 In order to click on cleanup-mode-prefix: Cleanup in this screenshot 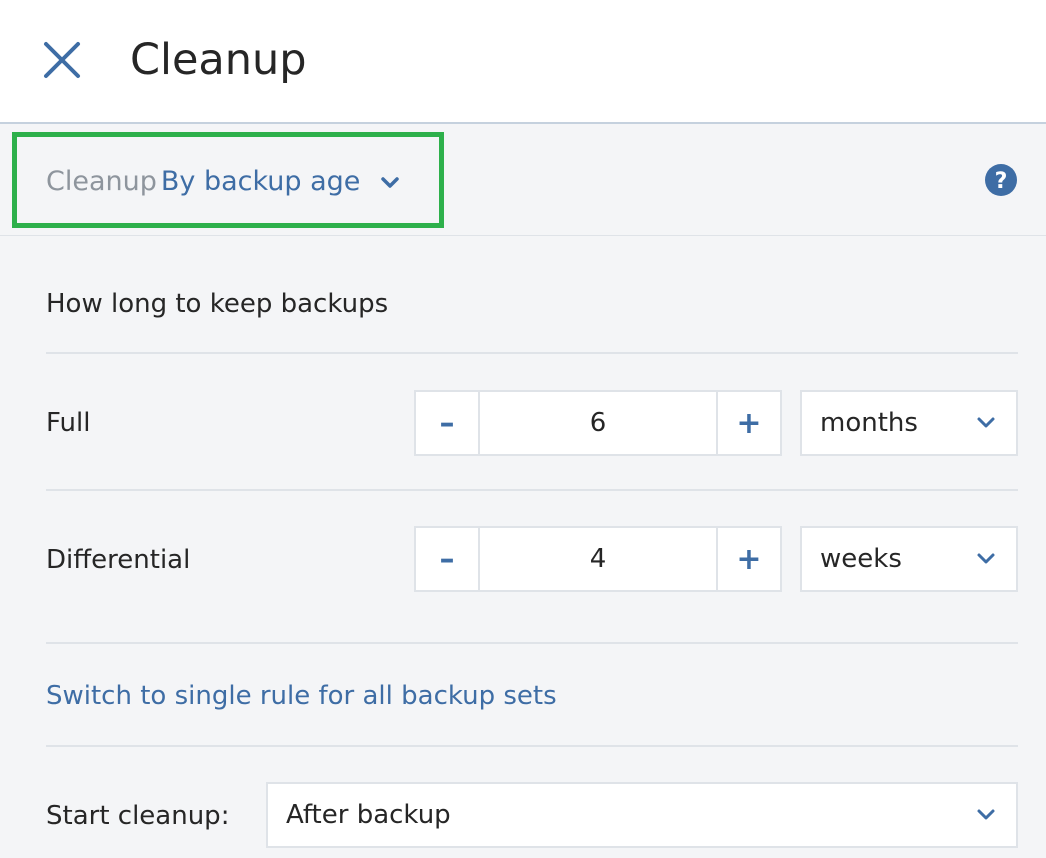, I will do `click(101, 181)`.